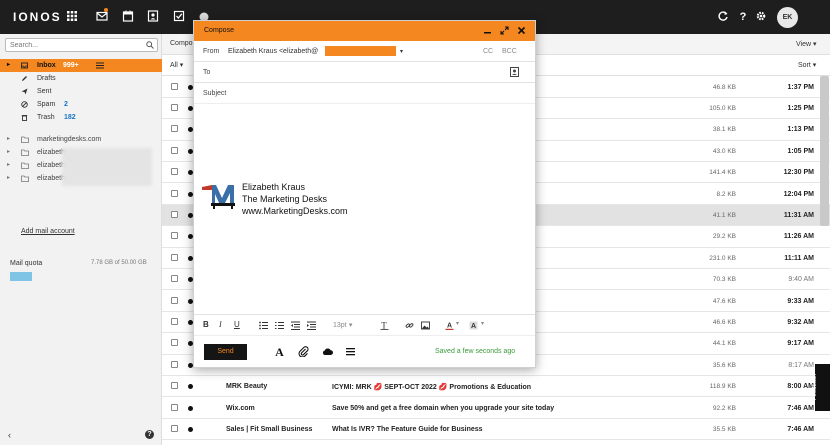  What do you see at coordinates (473, 325) in the screenshot?
I see `highlight-color-icon: A` at bounding box center [473, 325].